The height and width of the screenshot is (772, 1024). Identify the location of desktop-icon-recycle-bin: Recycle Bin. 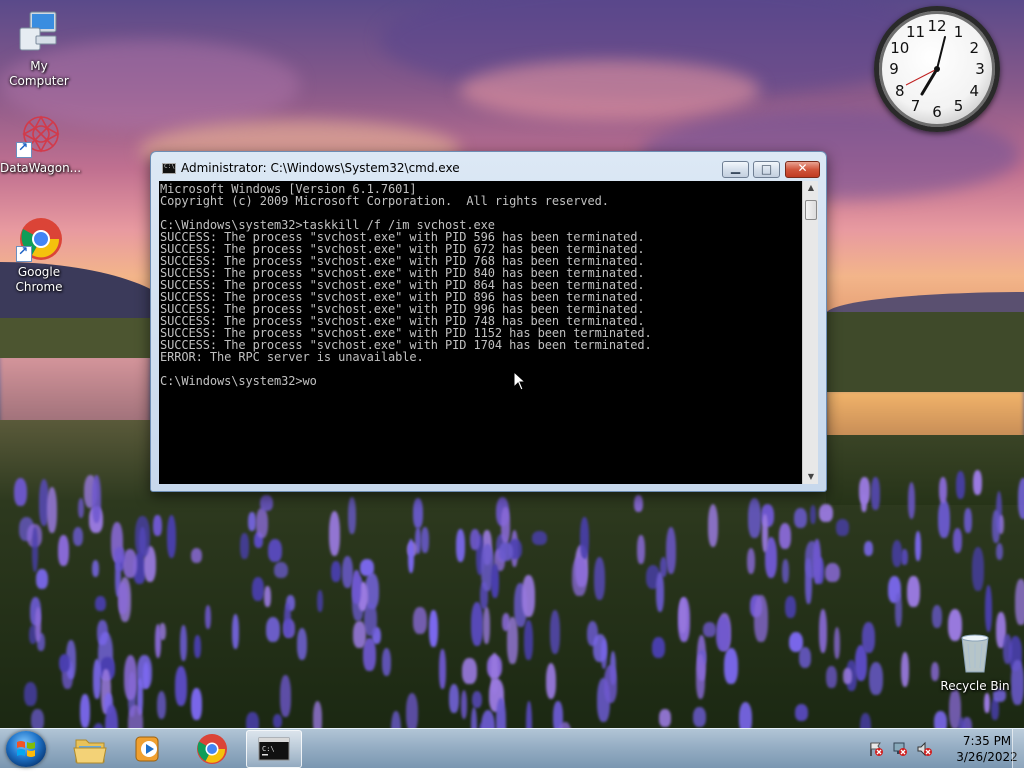
(975, 662).